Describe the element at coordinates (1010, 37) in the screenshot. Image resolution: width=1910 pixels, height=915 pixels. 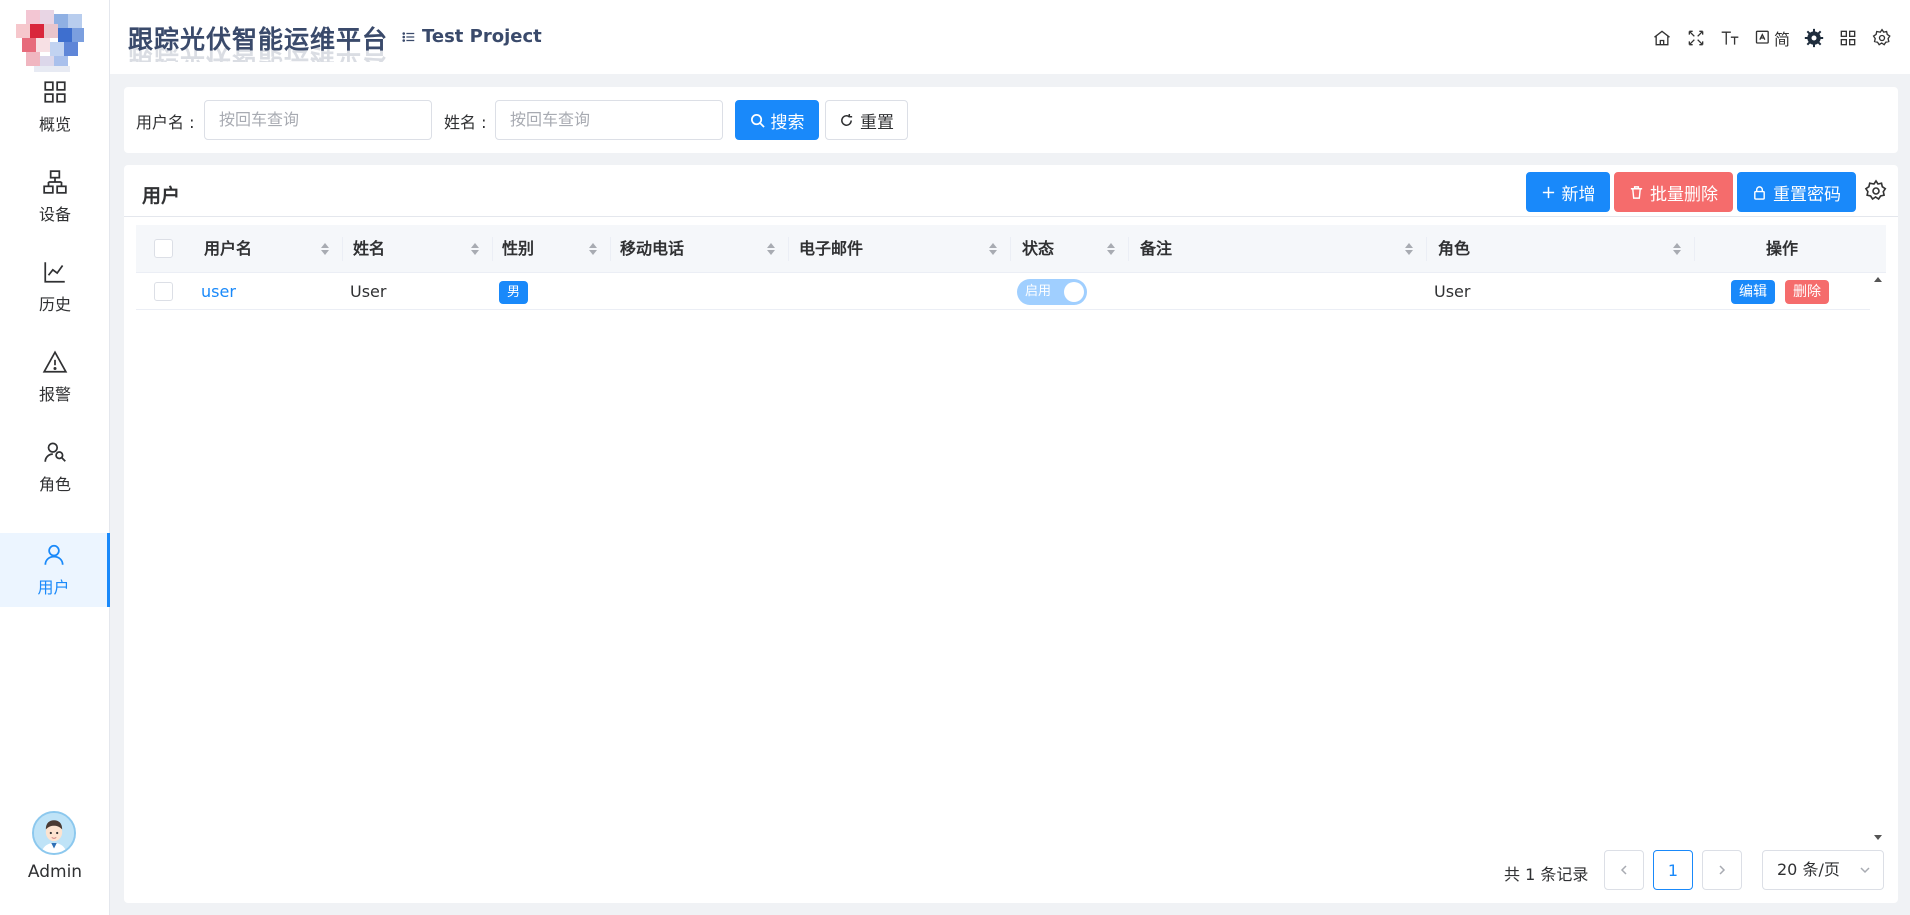
I see `top-header: 跟踪光伏智能运维平台 跟踪光伏智能运维平台 Test Project 简` at that location.